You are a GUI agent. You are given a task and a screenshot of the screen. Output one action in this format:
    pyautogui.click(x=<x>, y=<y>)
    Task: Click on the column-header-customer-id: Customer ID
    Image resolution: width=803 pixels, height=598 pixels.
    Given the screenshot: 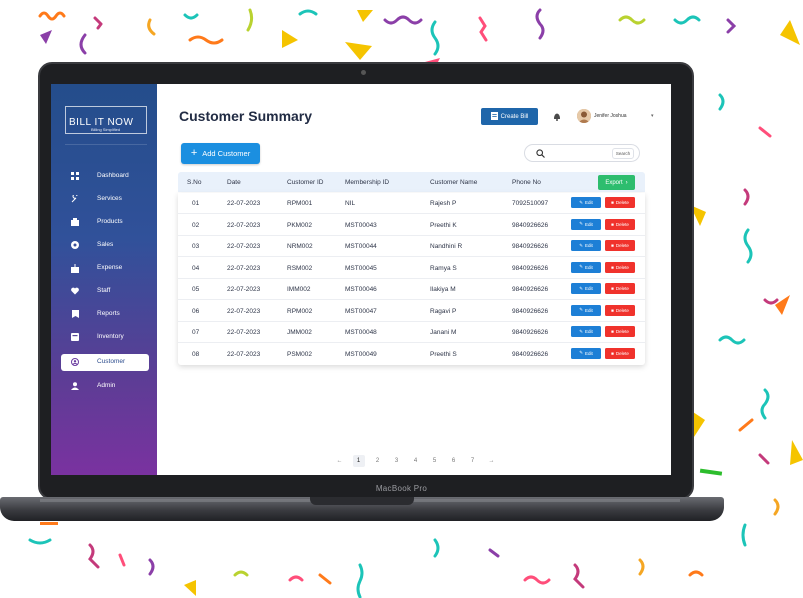 What is the action you would take?
    pyautogui.click(x=305, y=182)
    